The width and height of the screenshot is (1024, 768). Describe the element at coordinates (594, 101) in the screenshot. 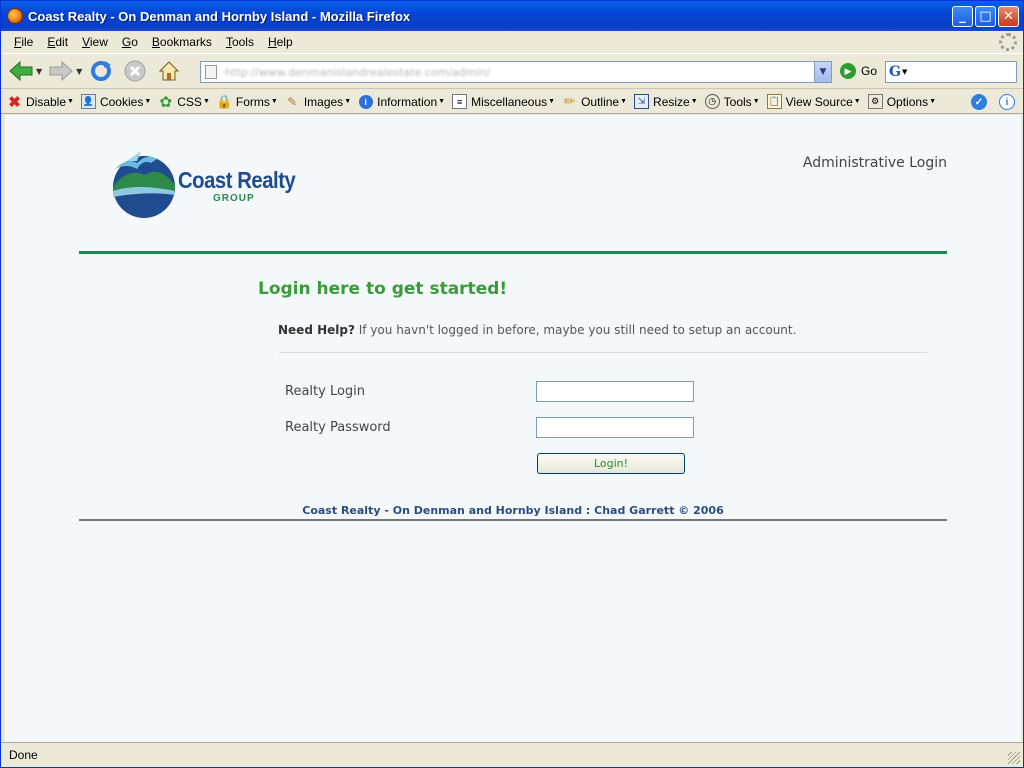

I see `devbar-outline: ✏ Outline ▼` at that location.